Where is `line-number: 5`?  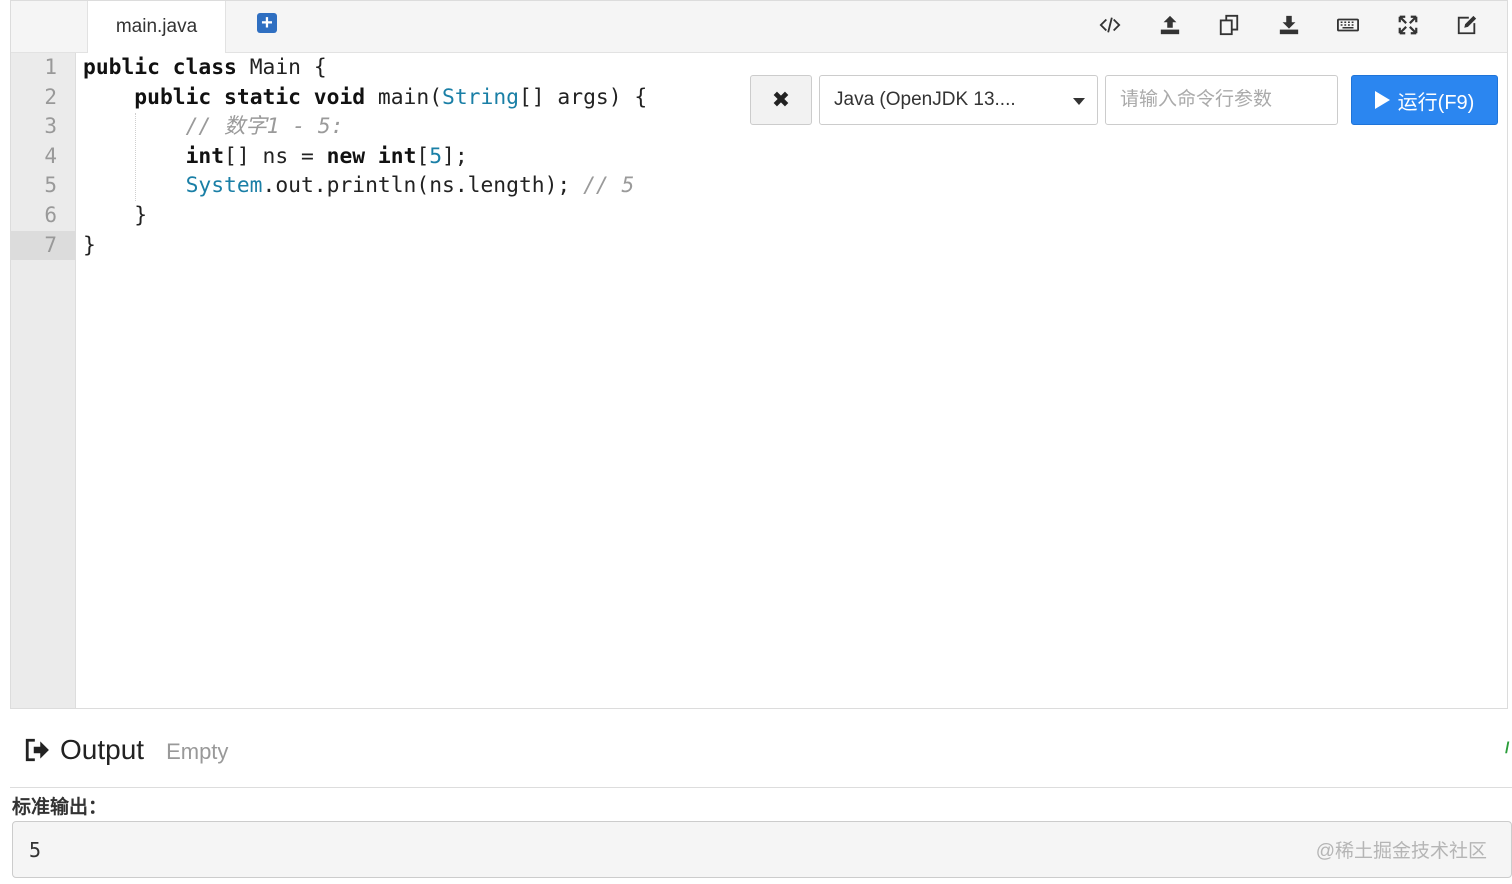
line-number: 5 is located at coordinates (50, 185).